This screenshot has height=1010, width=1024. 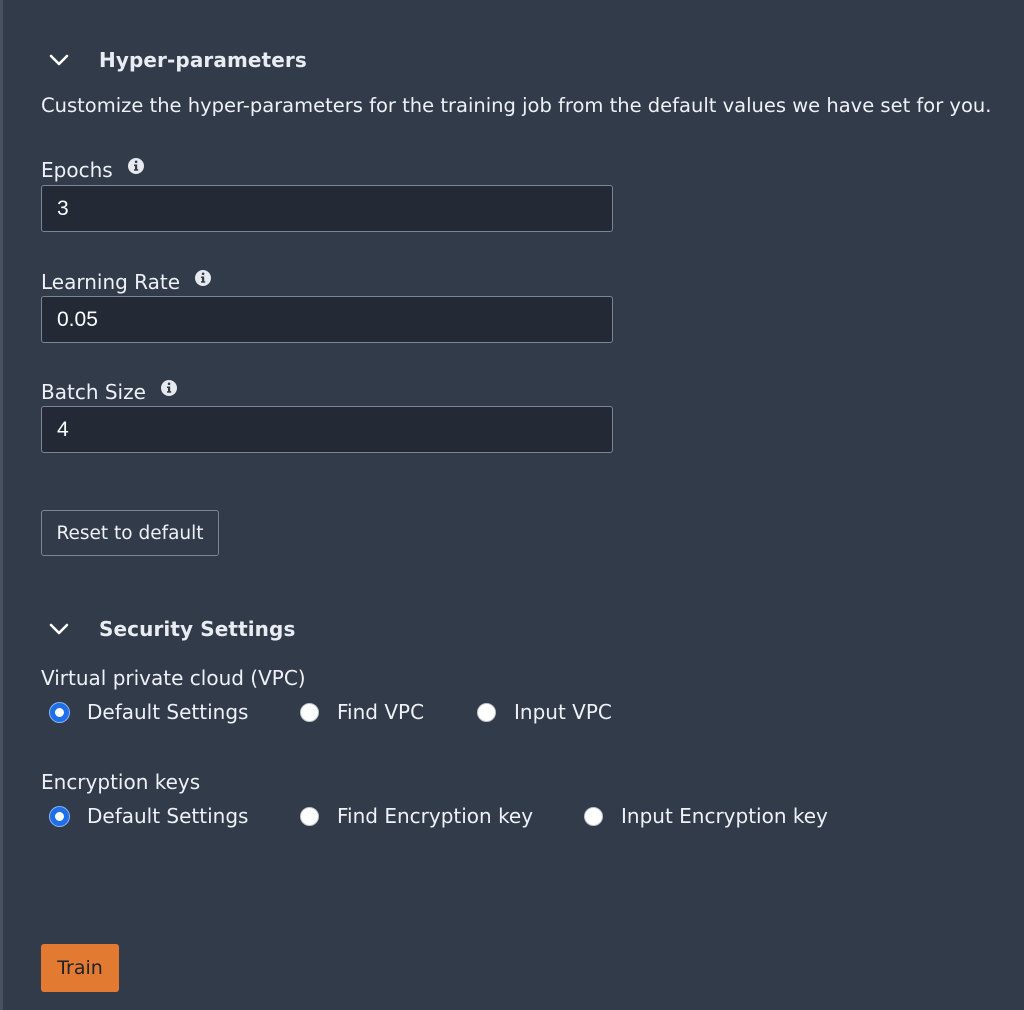 I want to click on vpc-radio-default: Default Settings, so click(x=149, y=712).